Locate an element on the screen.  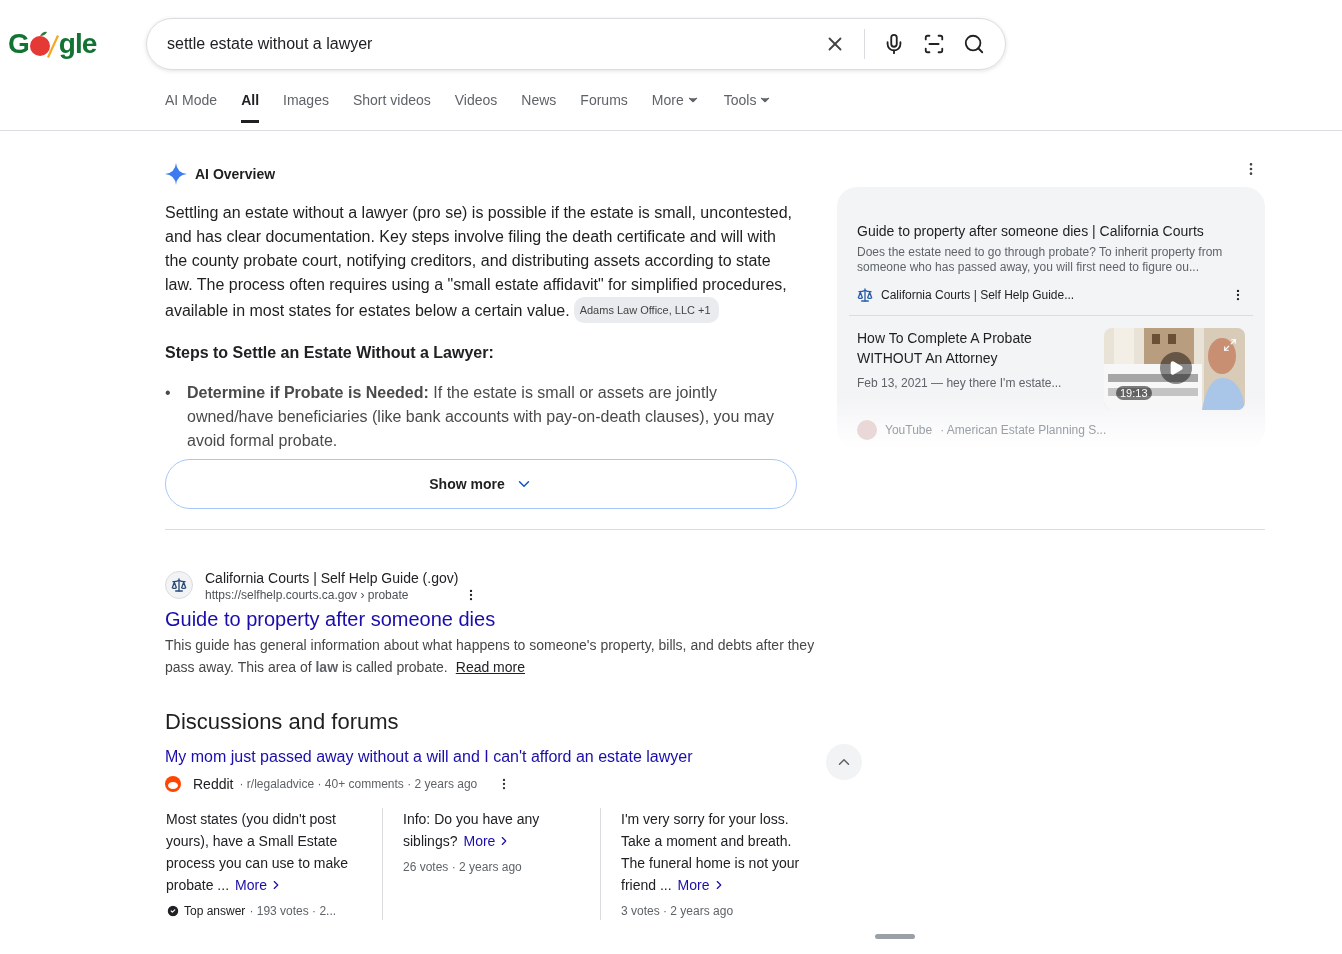
apple-pencil-drawing is located at coordinates (43, 44).